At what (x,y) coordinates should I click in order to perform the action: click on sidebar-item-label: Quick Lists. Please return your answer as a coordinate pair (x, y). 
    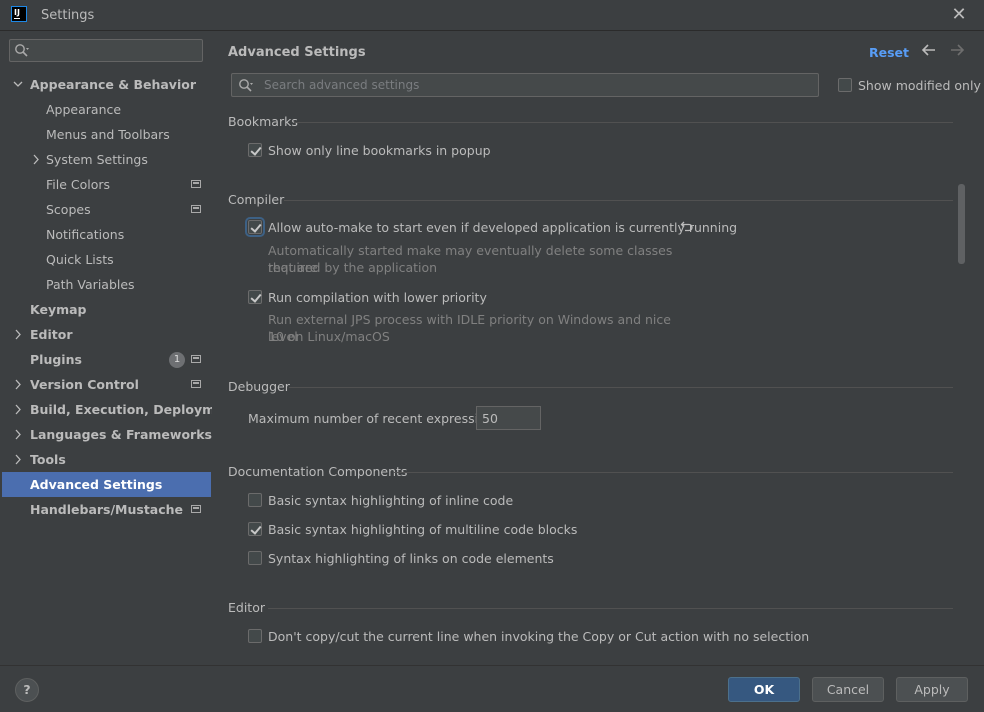
    Looking at the image, I should click on (80, 259).